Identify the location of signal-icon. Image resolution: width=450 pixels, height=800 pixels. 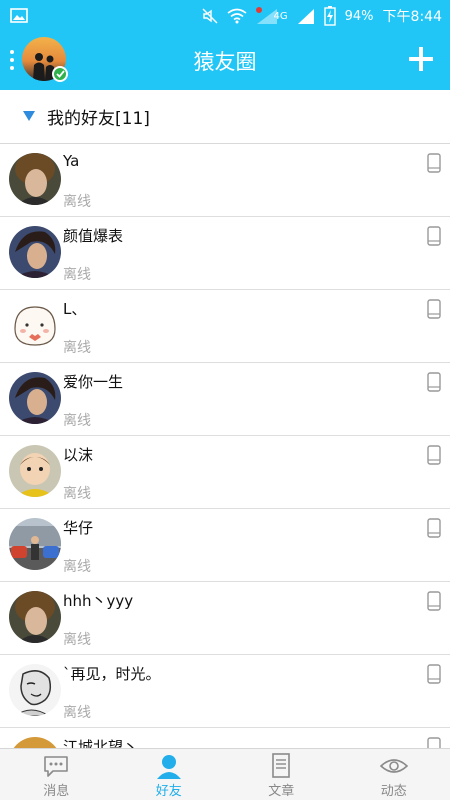
(306, 16).